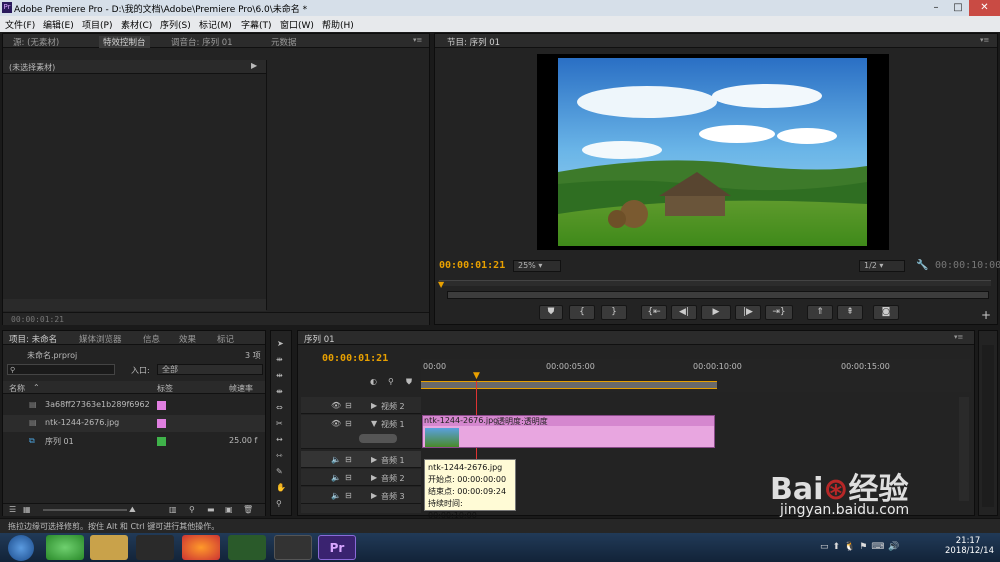  What do you see at coordinates (355, 358) in the screenshot?
I see `timeline-timecode: 00:00:01:21` at bounding box center [355, 358].